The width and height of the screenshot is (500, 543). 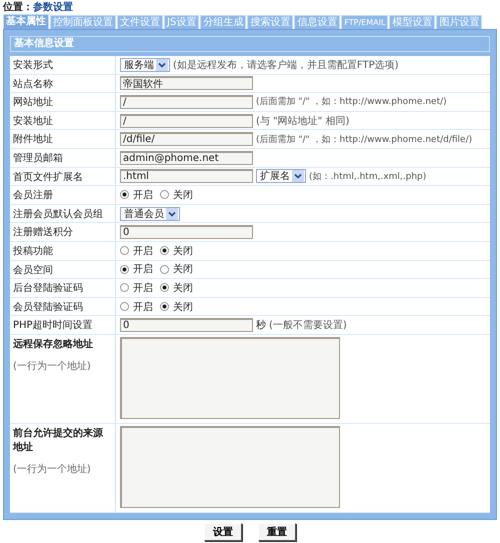 What do you see at coordinates (281, 176) in the screenshot?
I see `dropdown: 扩展名` at bounding box center [281, 176].